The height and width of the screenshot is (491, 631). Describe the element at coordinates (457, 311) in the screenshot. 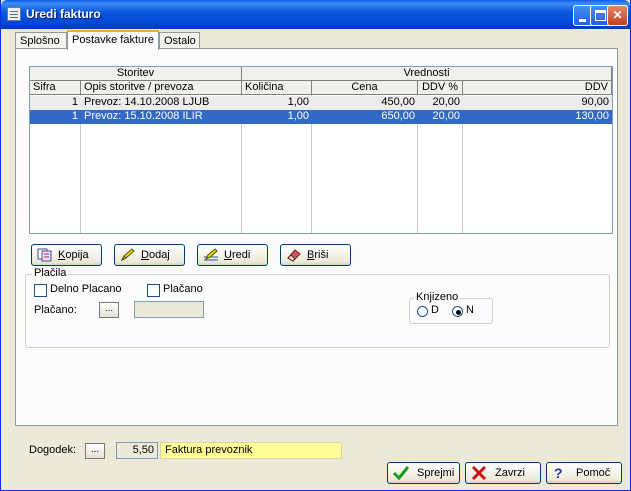

I see `posted-radio-n` at that location.